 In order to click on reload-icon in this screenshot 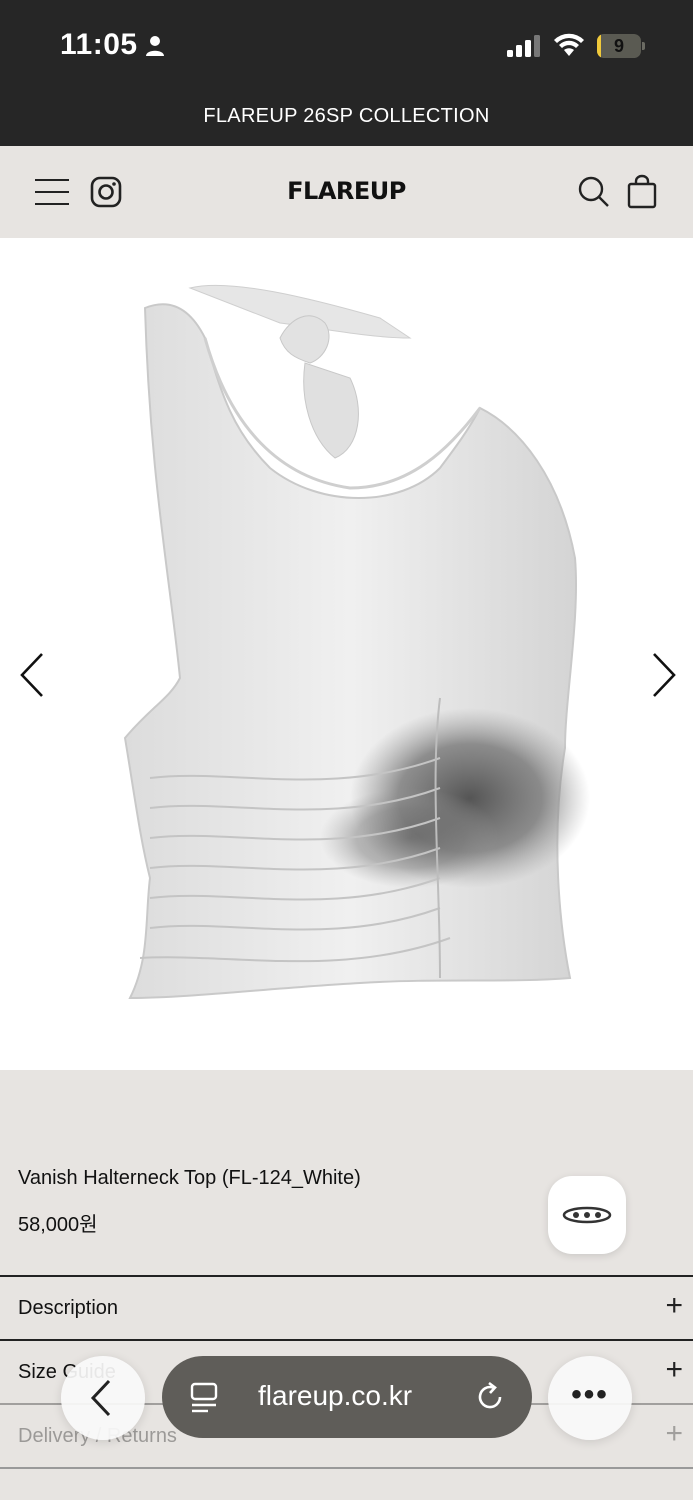, I will do `click(491, 1397)`.